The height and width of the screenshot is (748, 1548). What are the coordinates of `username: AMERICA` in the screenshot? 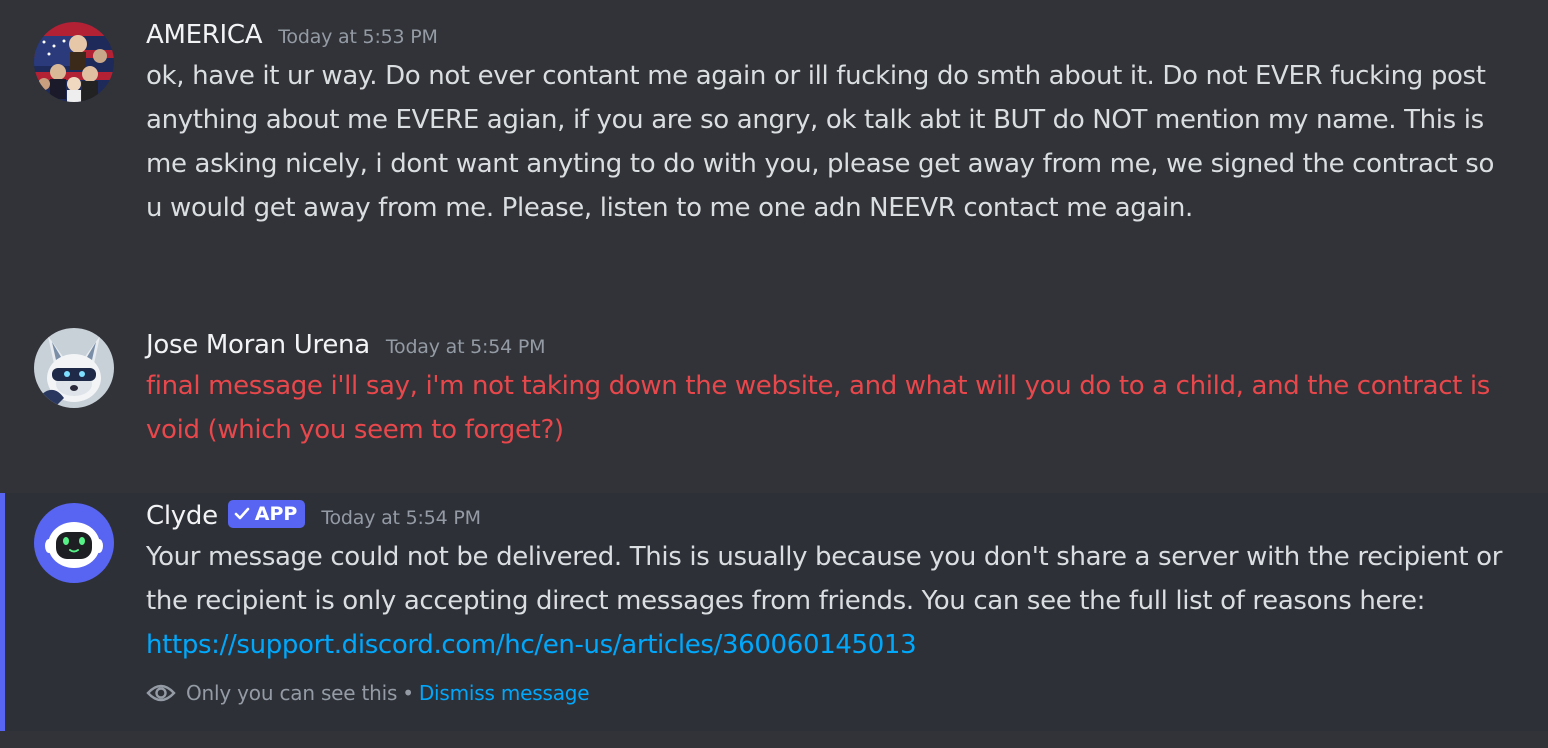 It's located at (204, 35).